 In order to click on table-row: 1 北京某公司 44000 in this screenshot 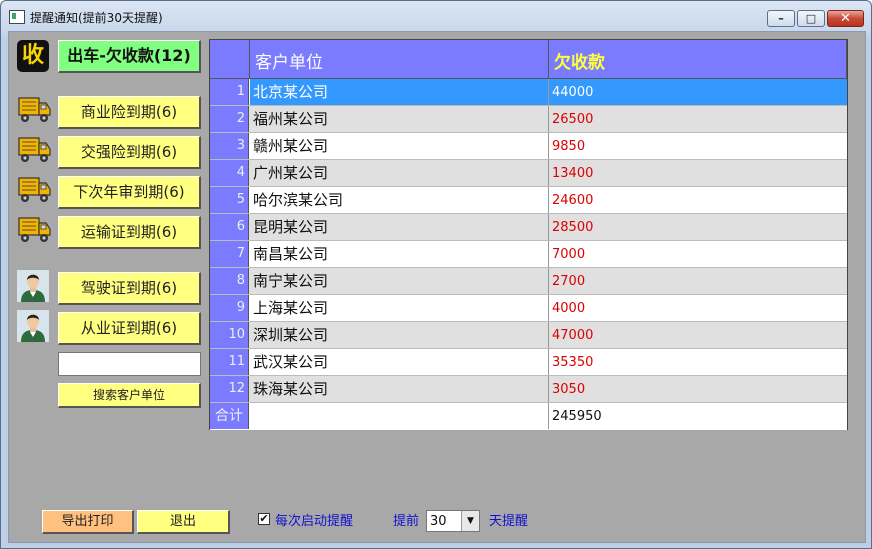, I will do `click(528, 92)`.